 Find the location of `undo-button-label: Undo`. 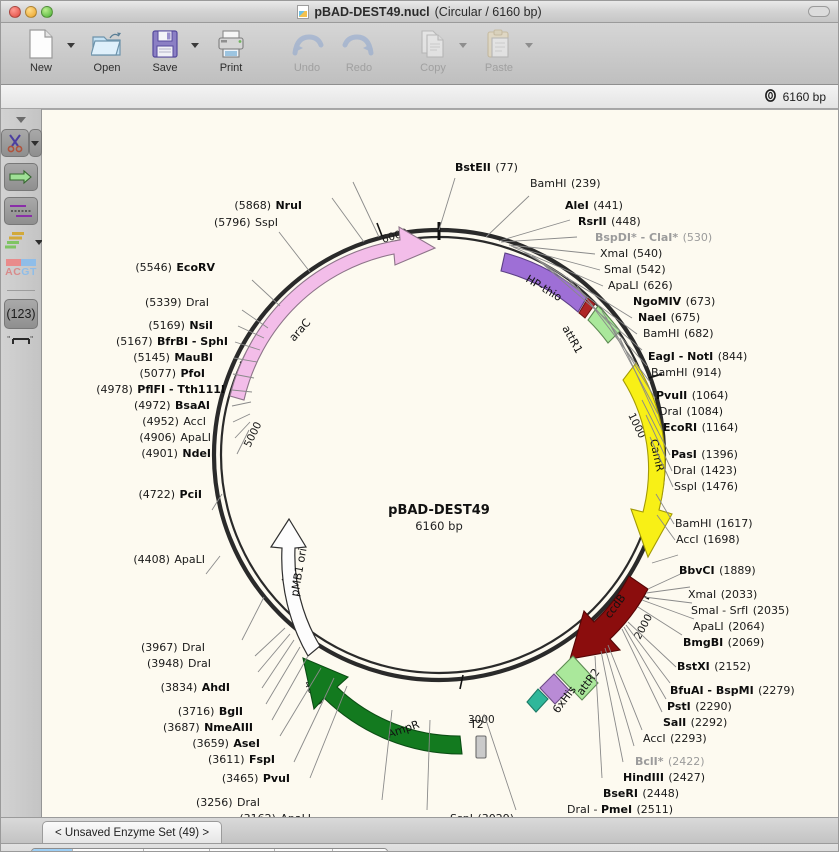

undo-button-label: Undo is located at coordinates (307, 68).